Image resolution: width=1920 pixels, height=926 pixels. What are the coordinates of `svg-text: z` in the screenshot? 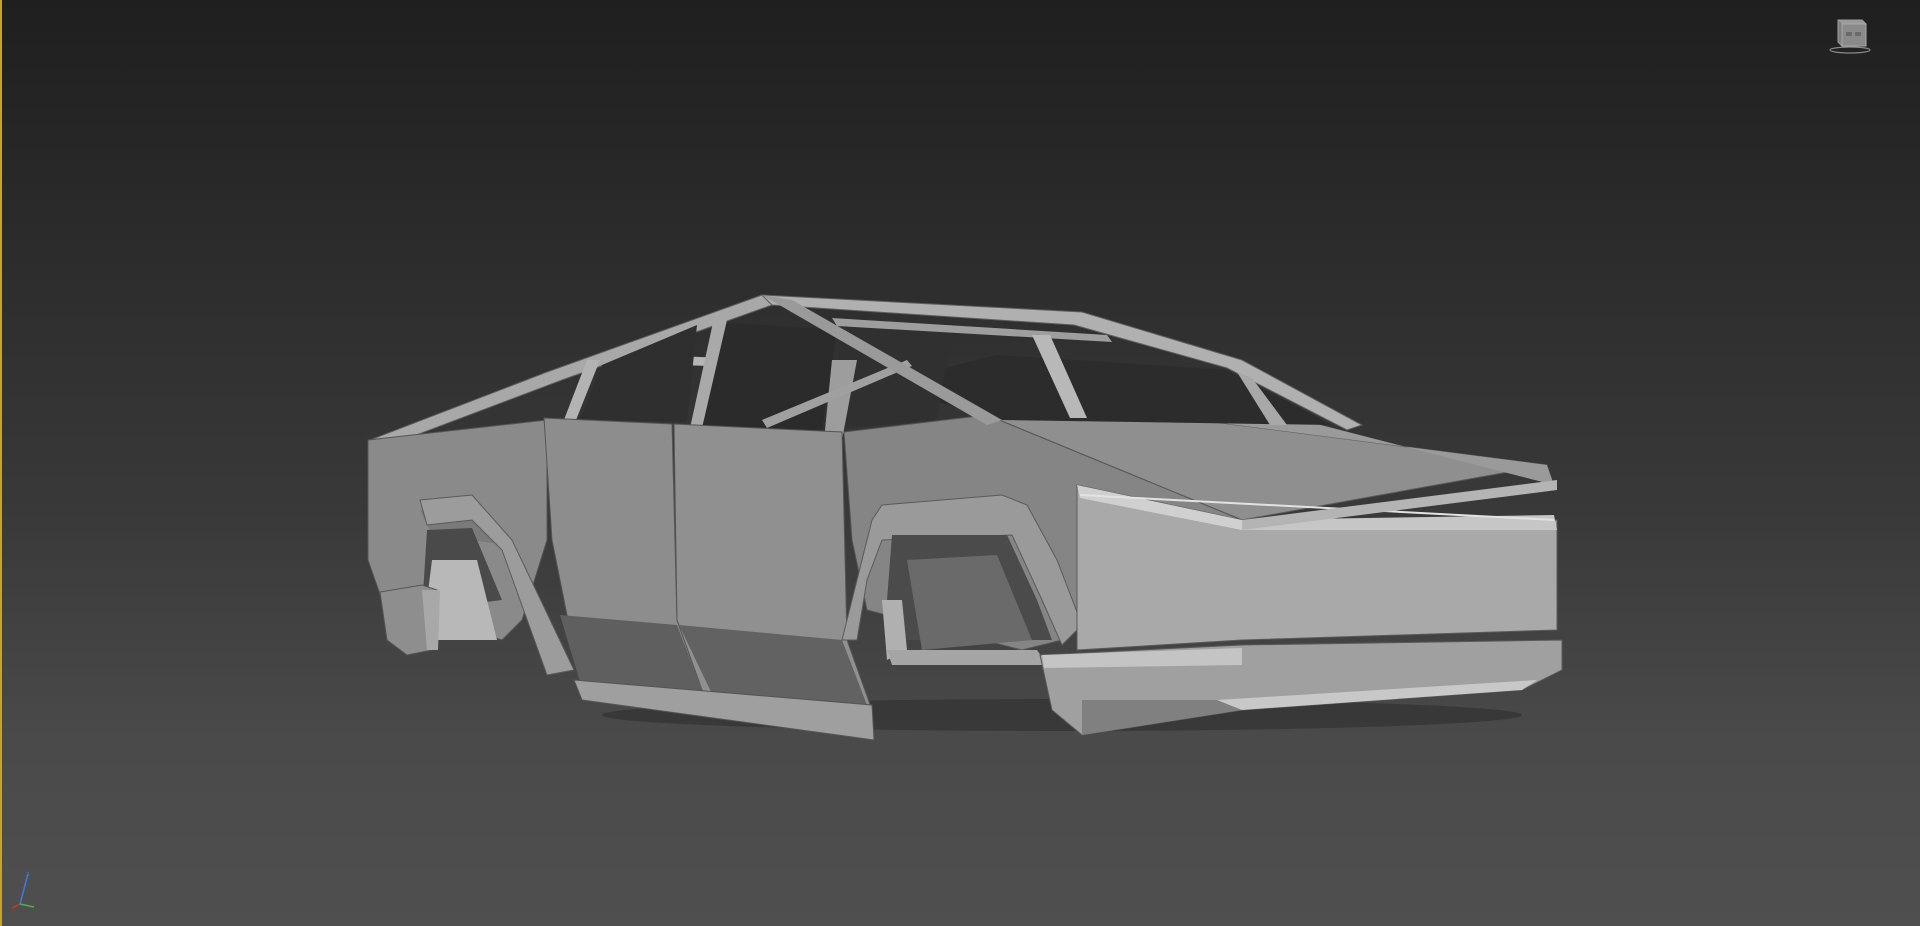 It's located at (27, 874).